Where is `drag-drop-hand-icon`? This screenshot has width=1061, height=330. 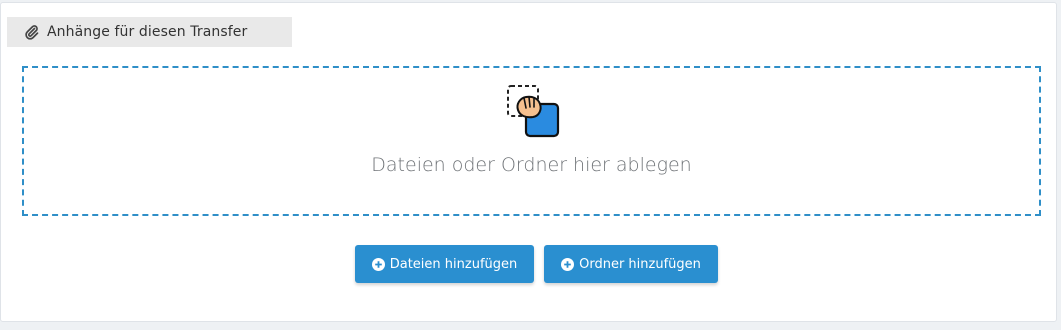 drag-drop-hand-icon is located at coordinates (534, 112).